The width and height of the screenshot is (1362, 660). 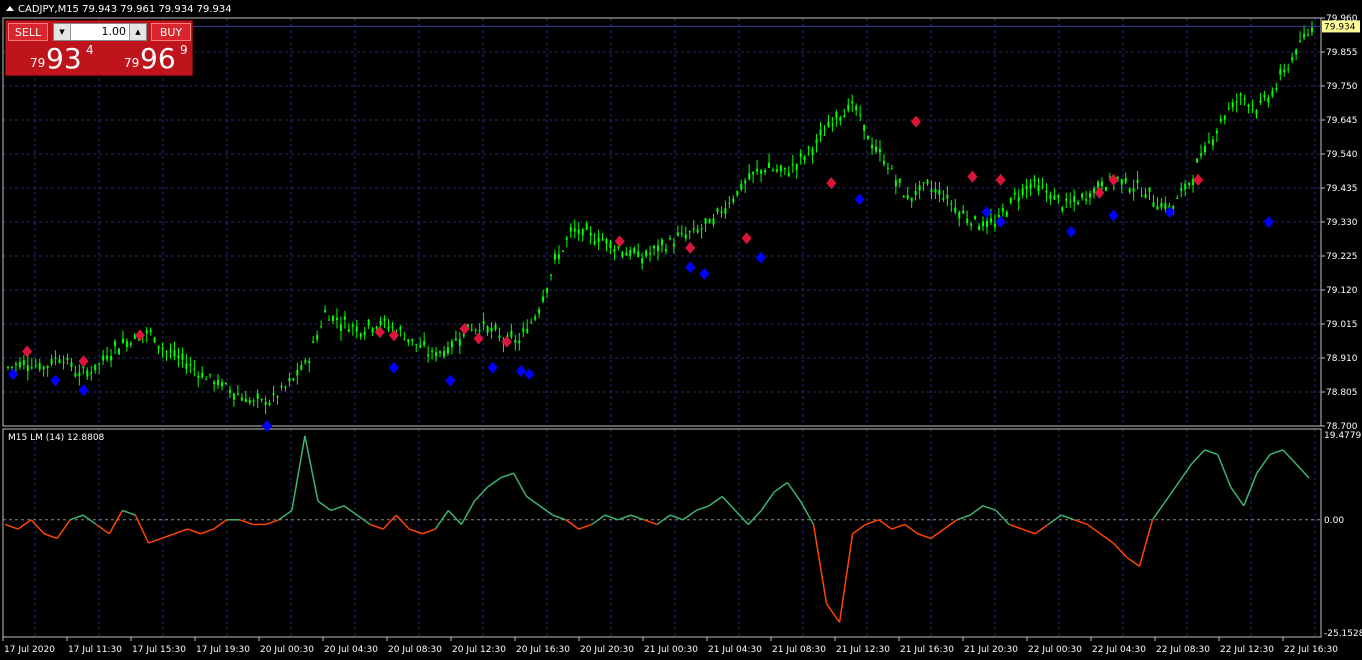 What do you see at coordinates (1342, 223) in the screenshot?
I see `price-tick-label: 79.330` at bounding box center [1342, 223].